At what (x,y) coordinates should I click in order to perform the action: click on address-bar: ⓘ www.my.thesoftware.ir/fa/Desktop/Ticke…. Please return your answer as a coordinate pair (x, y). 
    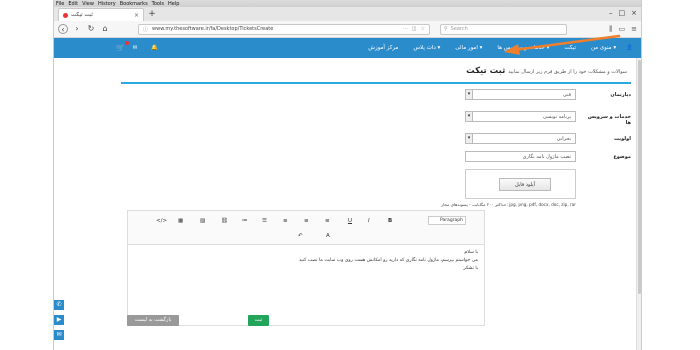
    Looking at the image, I should click on (284, 29).